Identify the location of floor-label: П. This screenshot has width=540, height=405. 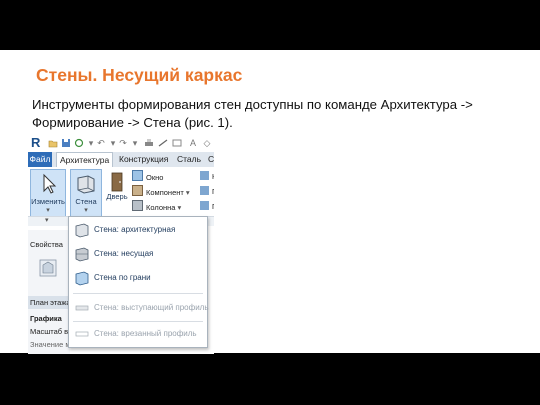
(213, 206).